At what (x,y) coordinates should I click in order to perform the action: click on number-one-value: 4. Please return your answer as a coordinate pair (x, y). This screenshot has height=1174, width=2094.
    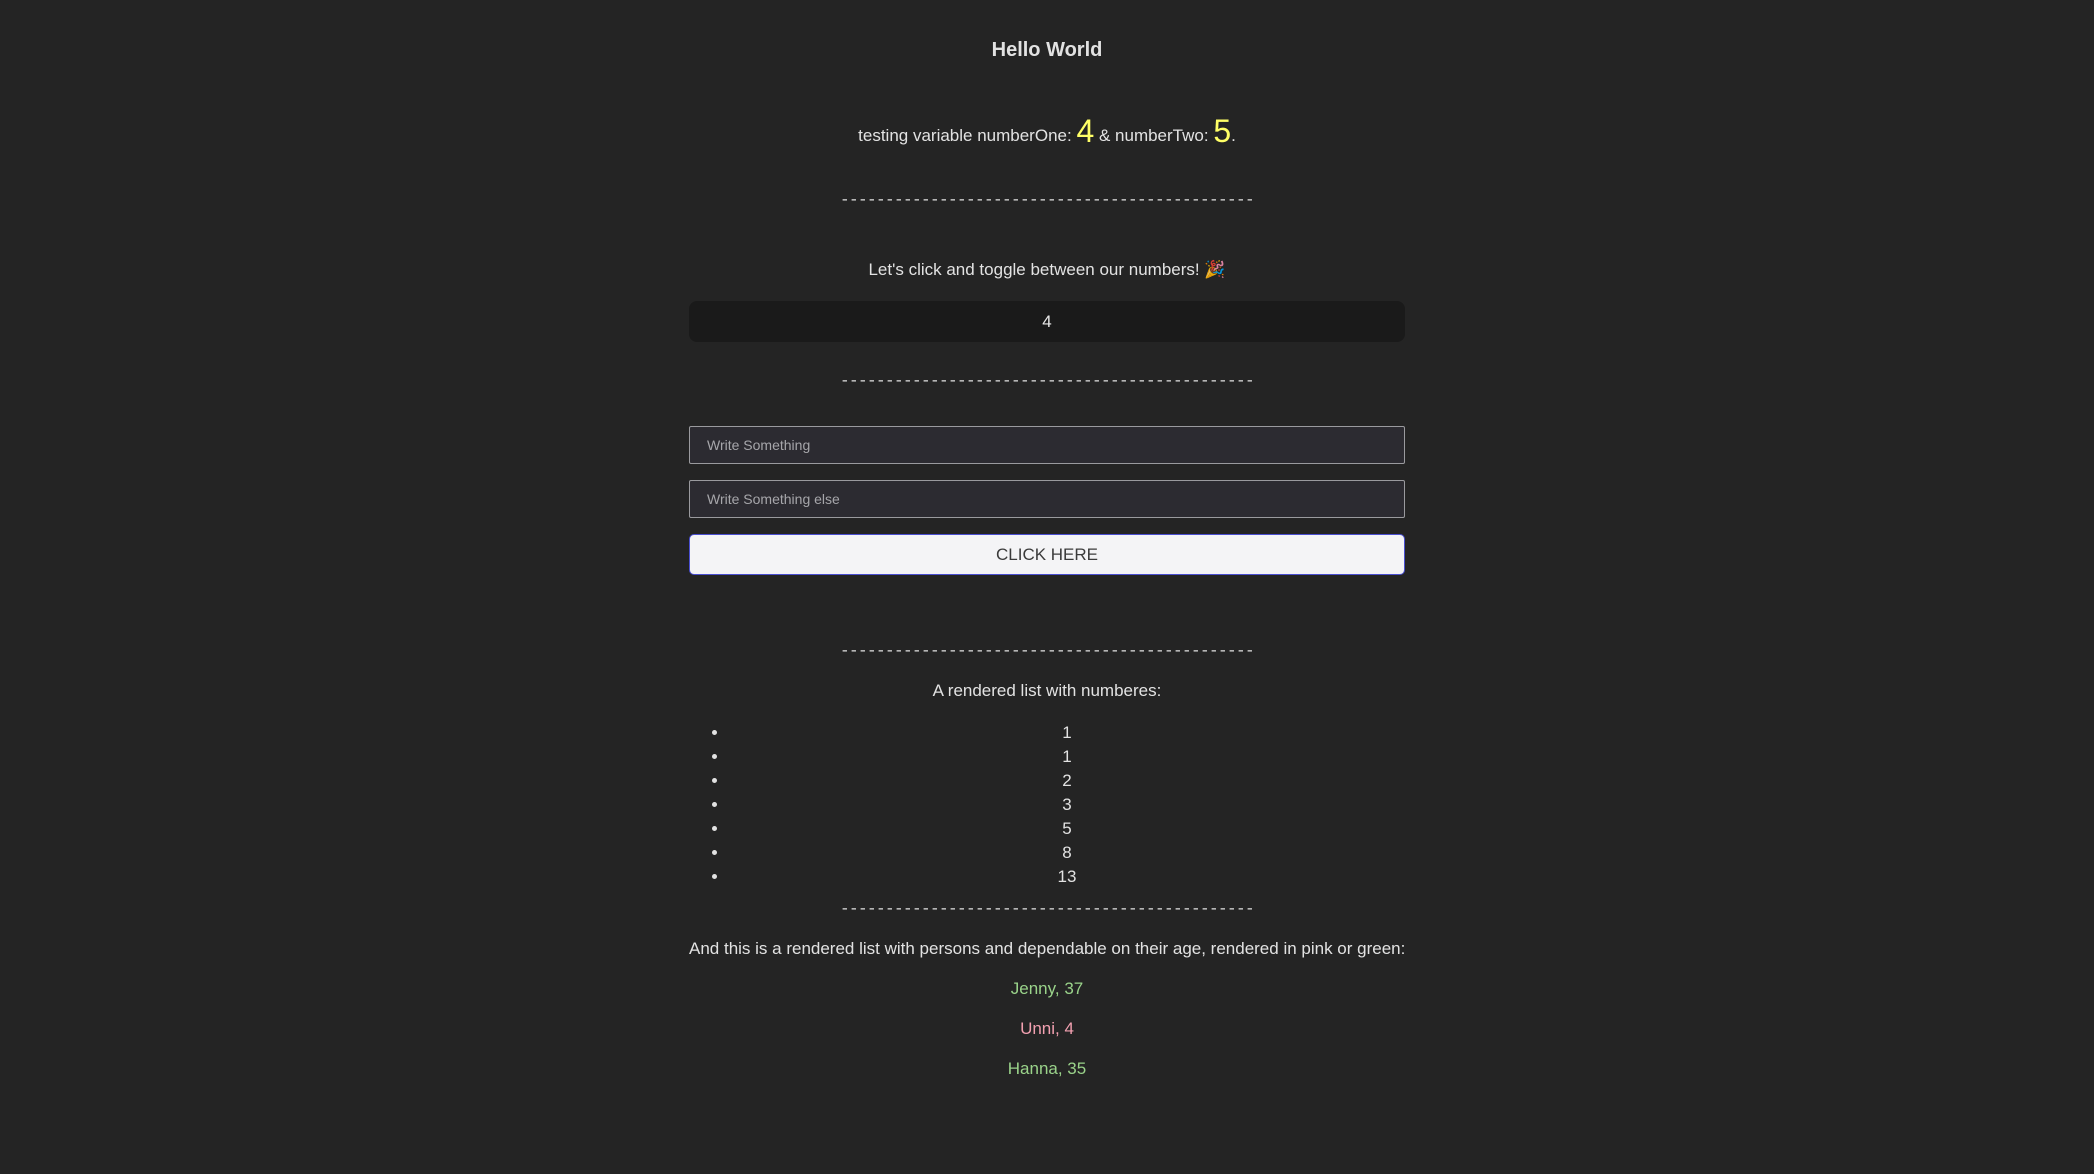
    Looking at the image, I should click on (1085, 131).